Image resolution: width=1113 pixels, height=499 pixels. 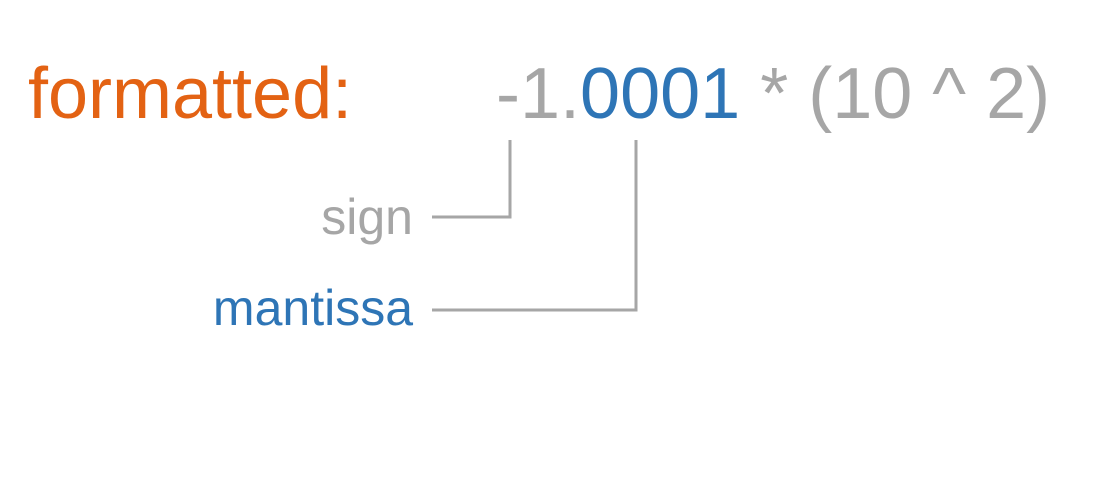 I want to click on mantissa-connector-line, so click(x=535, y=226).